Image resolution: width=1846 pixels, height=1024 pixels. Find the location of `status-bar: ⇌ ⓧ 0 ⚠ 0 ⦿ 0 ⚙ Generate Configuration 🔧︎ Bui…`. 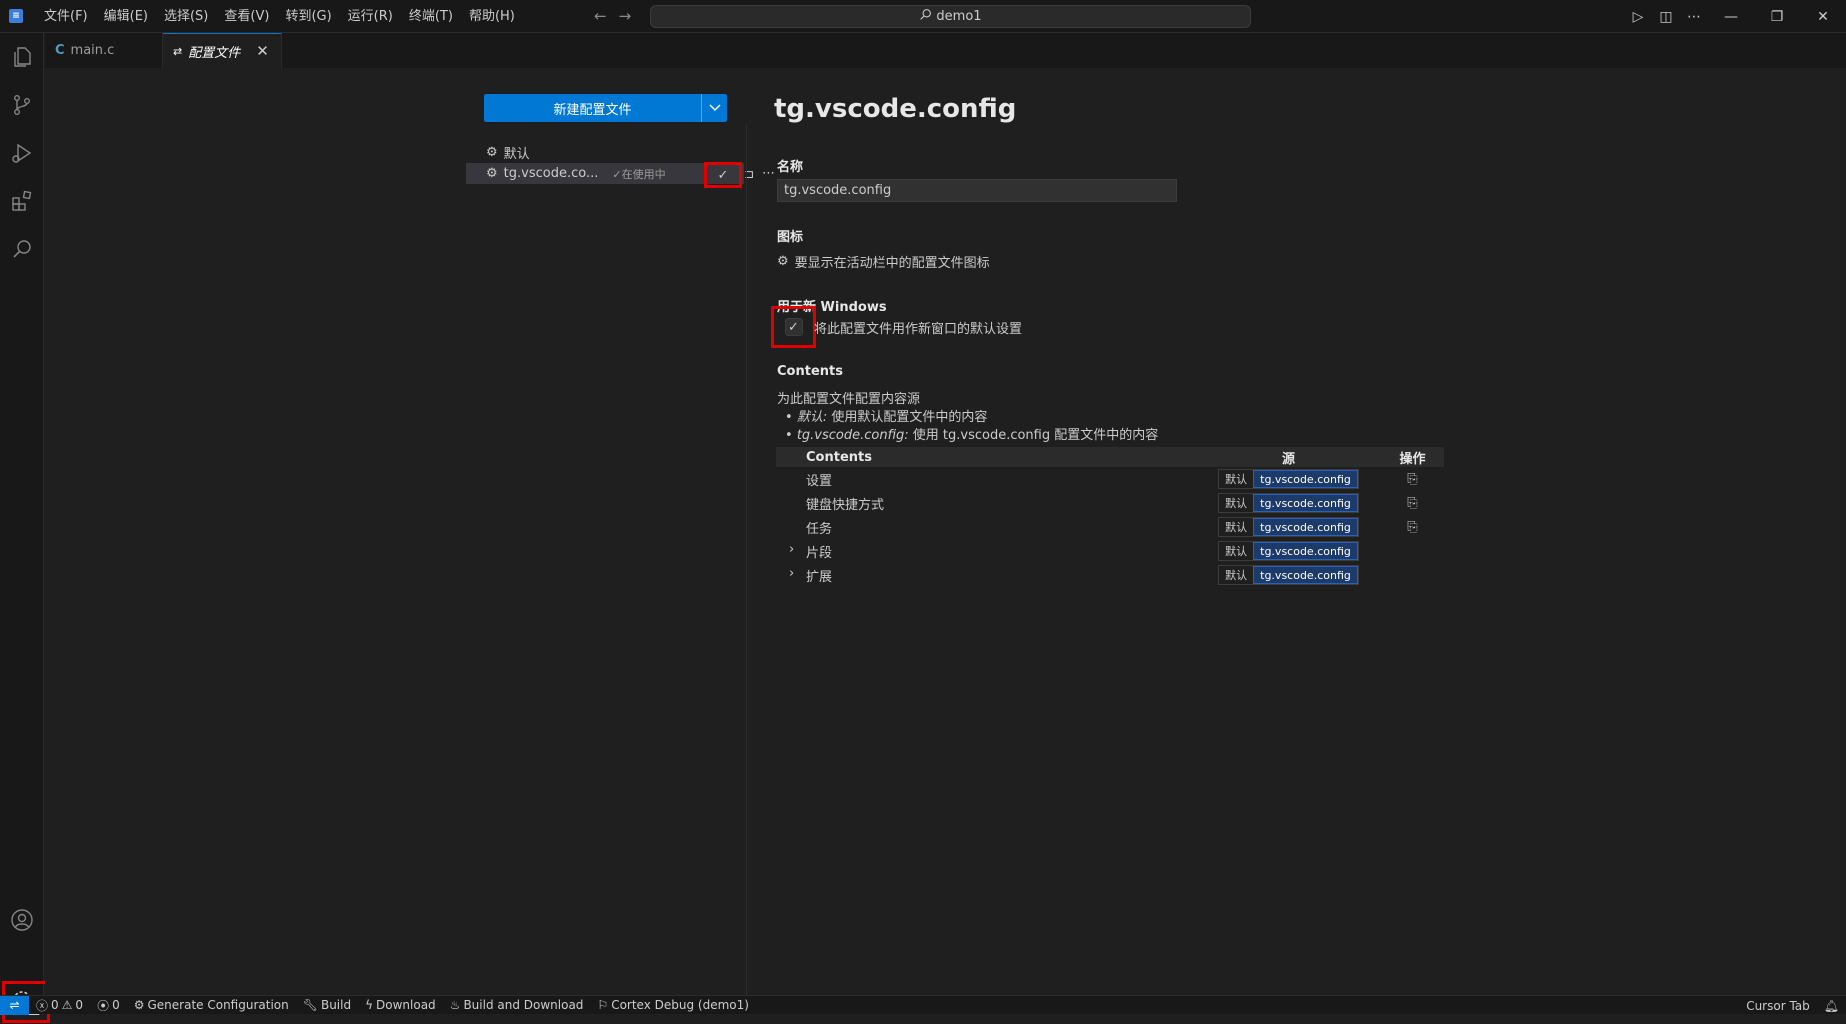

status-bar: ⇌ ⓧ 0 ⚠ 0 ⦿ 0 ⚙ Generate Configuration 🔧︎ Bui… is located at coordinates (923, 1005).